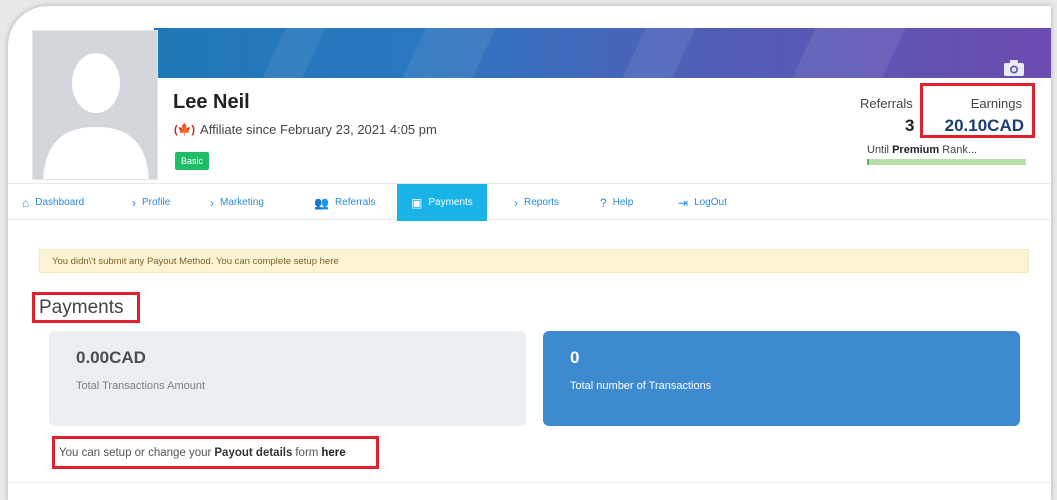 Image resolution: width=1057 pixels, height=500 pixels. What do you see at coordinates (185, 130) in the screenshot?
I see `canada-flag-icon: (🍁)` at bounding box center [185, 130].